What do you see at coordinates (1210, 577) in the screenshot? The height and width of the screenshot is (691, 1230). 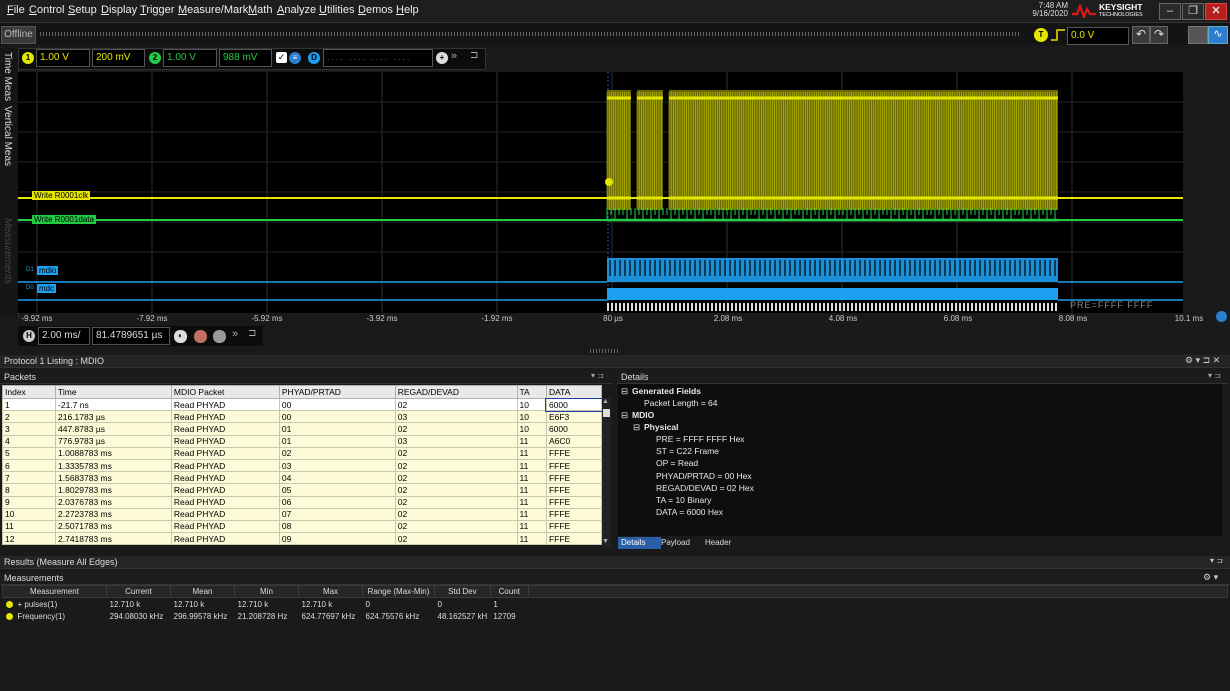 I see `measurements-settings-icon: ⚙ ▾` at bounding box center [1210, 577].